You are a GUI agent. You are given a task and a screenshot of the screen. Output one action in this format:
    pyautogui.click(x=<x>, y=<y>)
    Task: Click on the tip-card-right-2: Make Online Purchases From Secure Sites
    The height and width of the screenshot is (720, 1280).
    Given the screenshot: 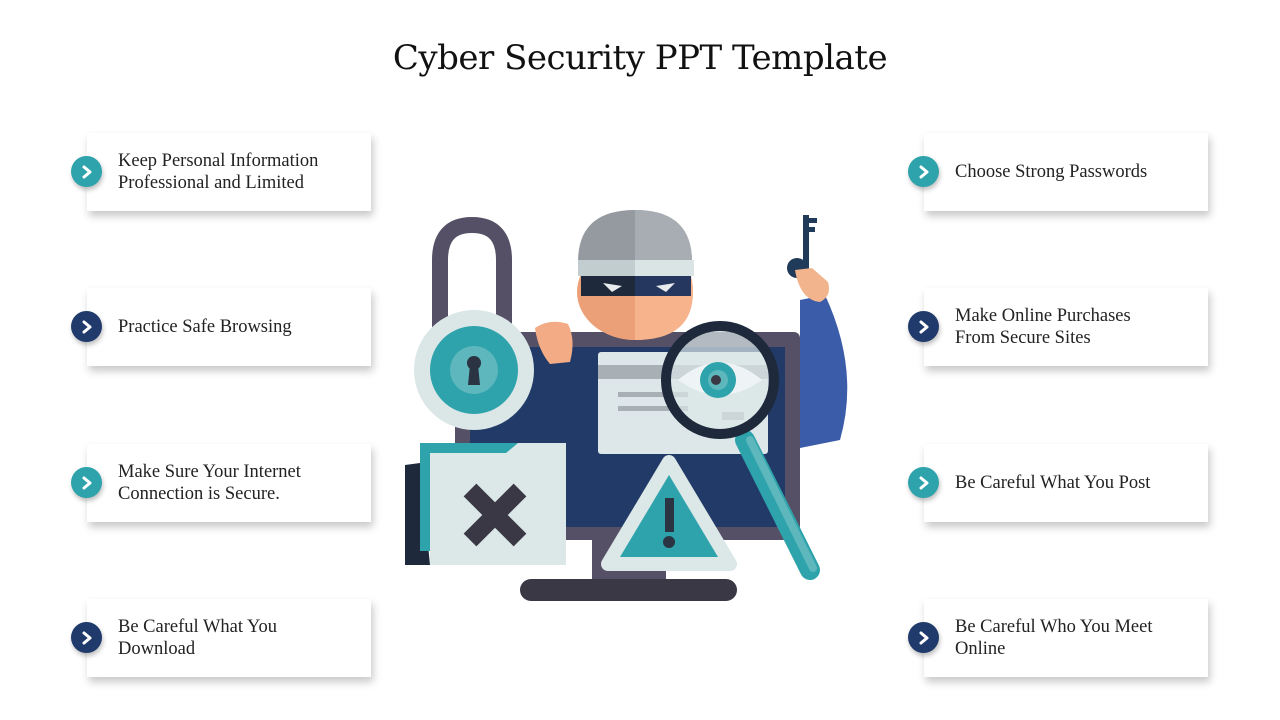 What is the action you would take?
    pyautogui.click(x=1066, y=327)
    